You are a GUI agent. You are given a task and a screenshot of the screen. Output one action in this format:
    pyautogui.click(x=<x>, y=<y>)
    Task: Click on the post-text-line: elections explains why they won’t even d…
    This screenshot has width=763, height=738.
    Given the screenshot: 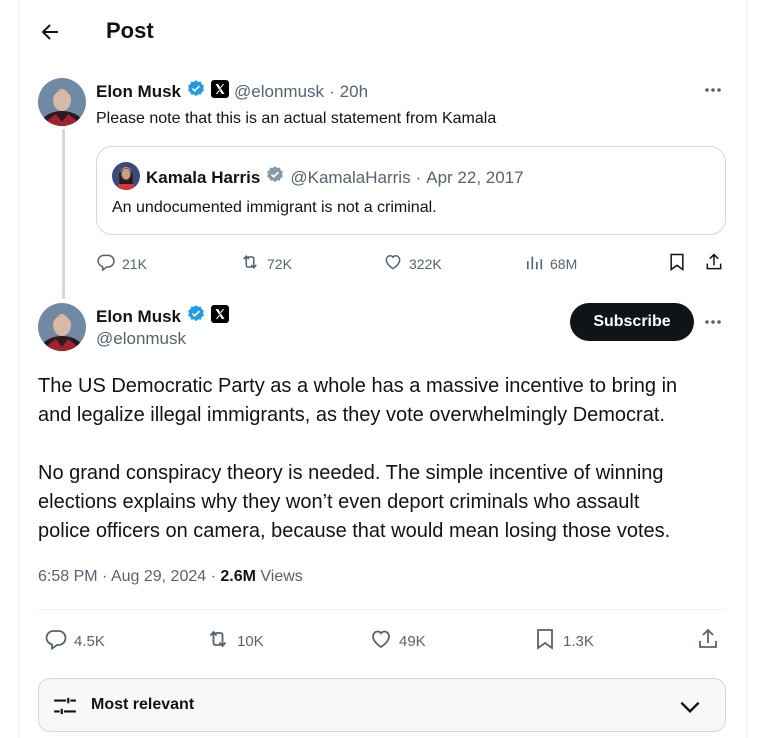 What is the action you would take?
    pyautogui.click(x=339, y=502)
    